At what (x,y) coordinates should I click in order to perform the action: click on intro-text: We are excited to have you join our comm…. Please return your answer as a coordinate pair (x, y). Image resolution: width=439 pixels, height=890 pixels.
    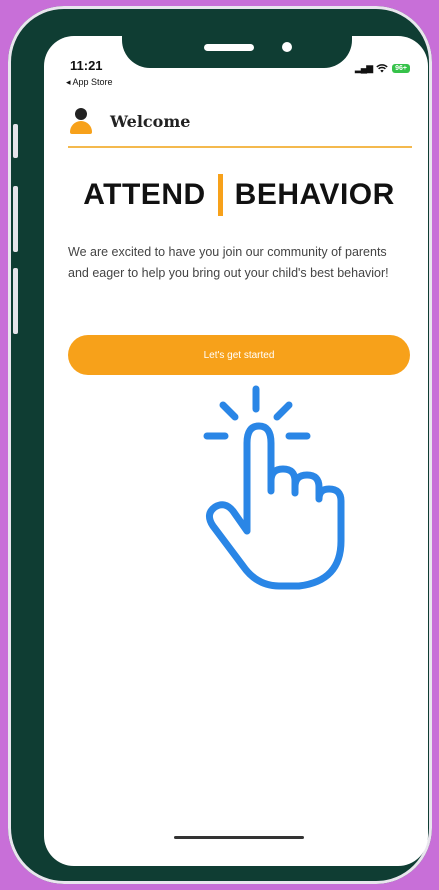
    Looking at the image, I should click on (228, 262).